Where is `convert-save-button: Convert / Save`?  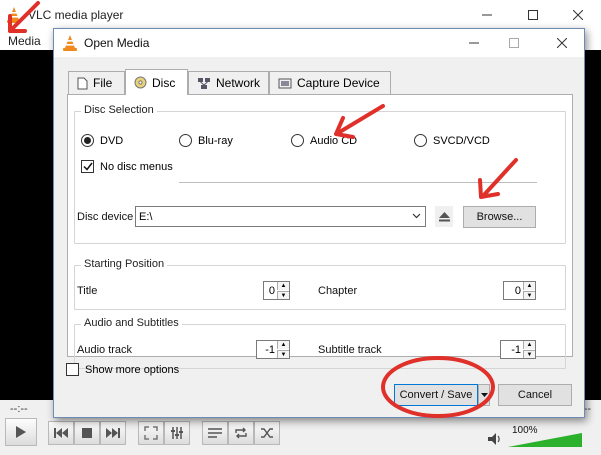 convert-save-button: Convert / Save is located at coordinates (436, 395).